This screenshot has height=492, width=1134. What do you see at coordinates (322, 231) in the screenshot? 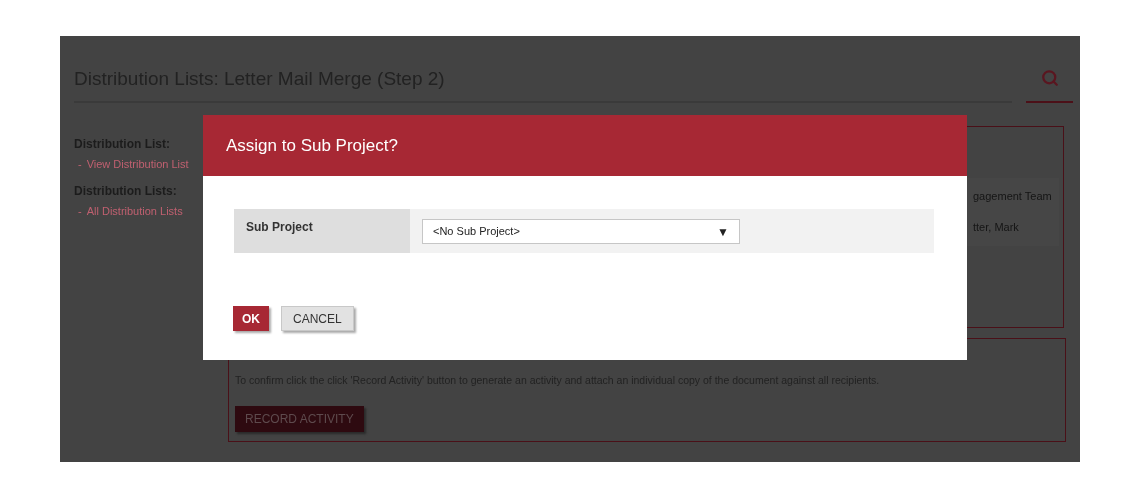
I see `field-label: Sub Project` at bounding box center [322, 231].